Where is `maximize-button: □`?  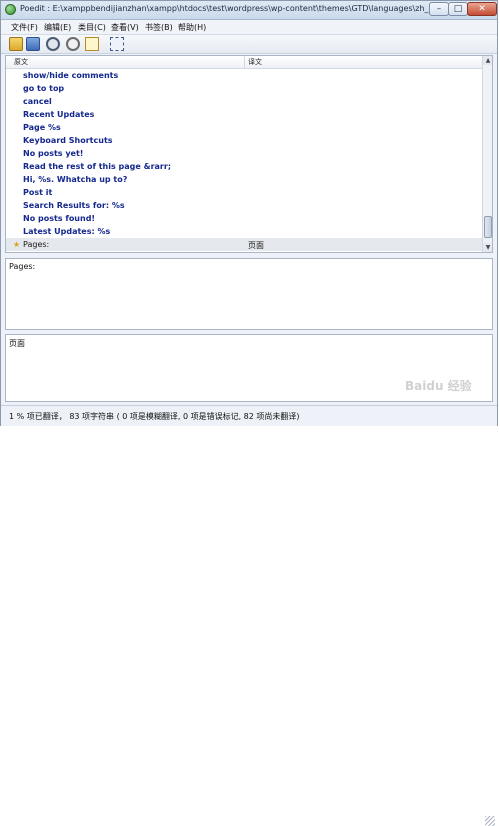
maximize-button: □ is located at coordinates (458, 9).